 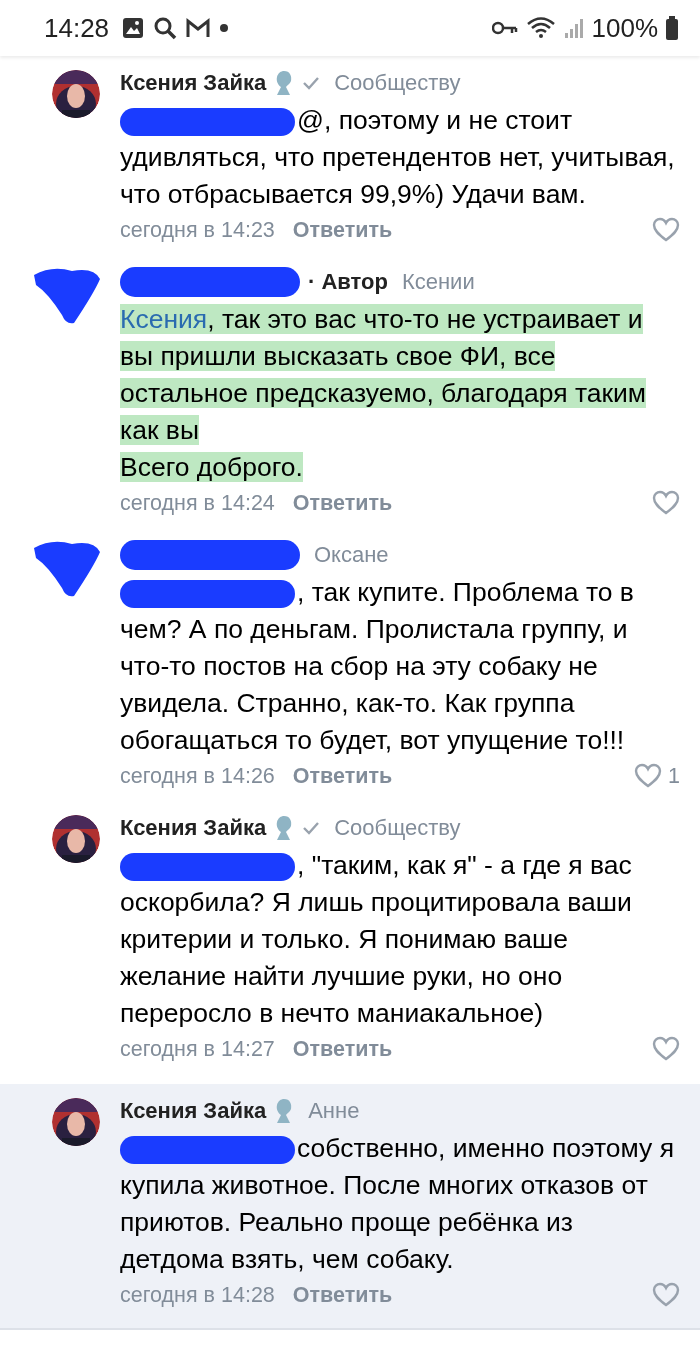 I want to click on battery-icon, so click(x=672, y=28).